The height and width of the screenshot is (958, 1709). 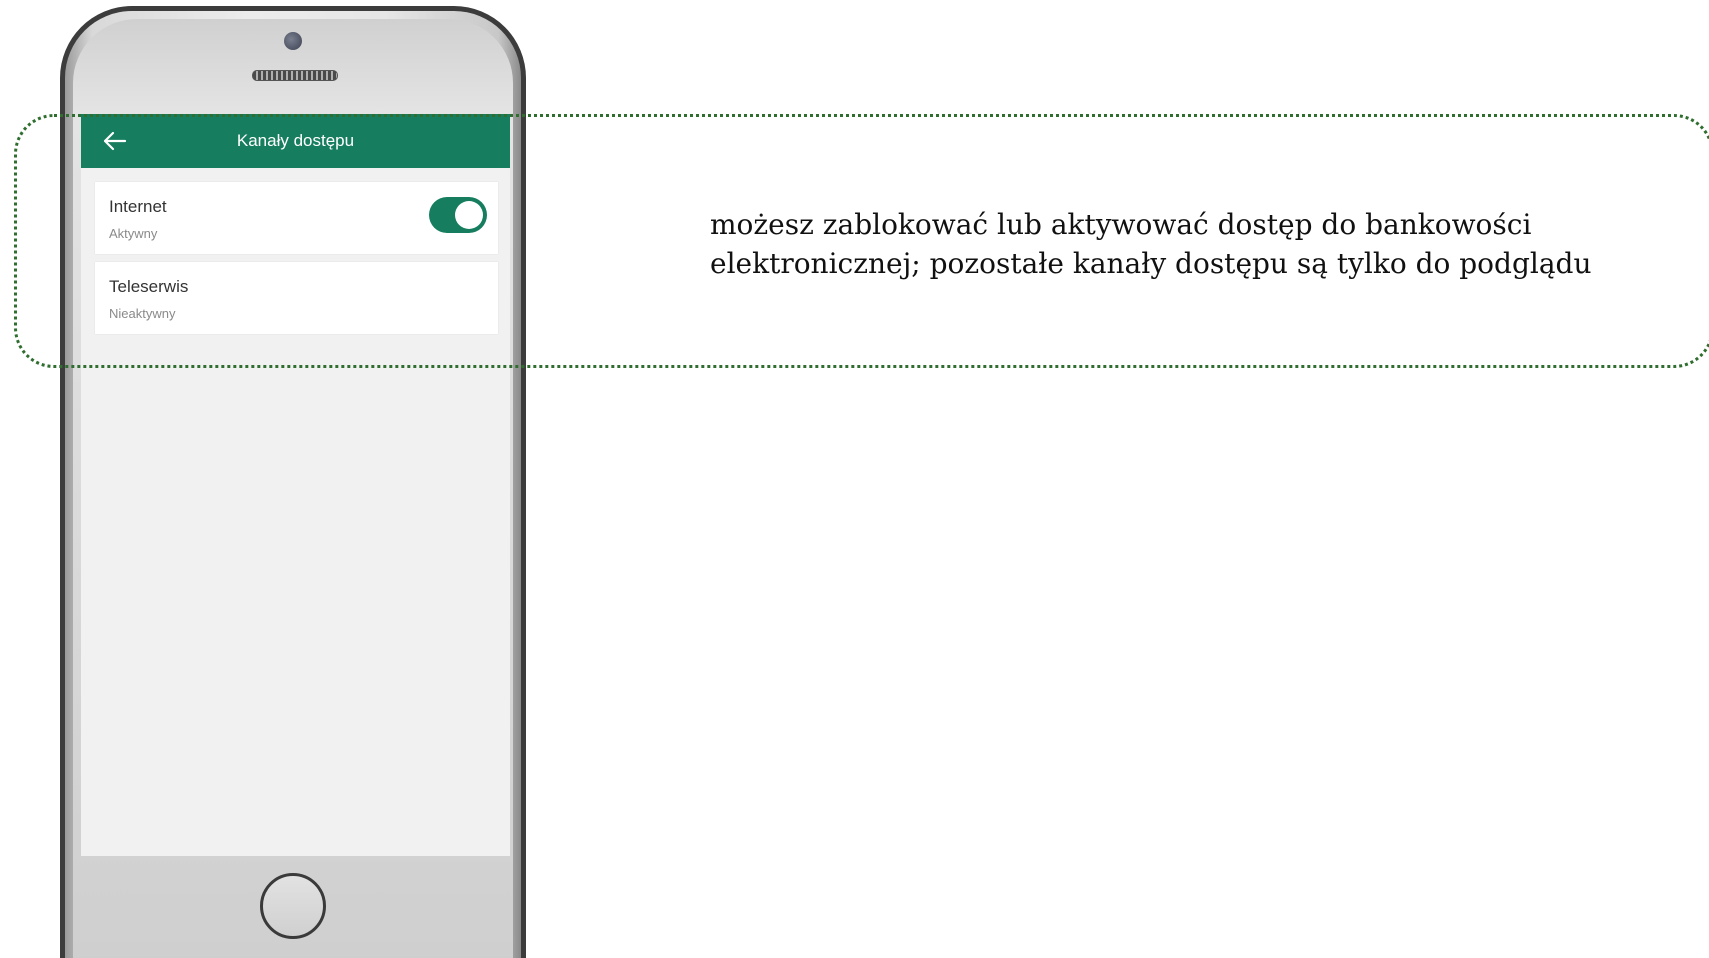 I want to click on page-title: Kanały dostępu, so click(x=295, y=140).